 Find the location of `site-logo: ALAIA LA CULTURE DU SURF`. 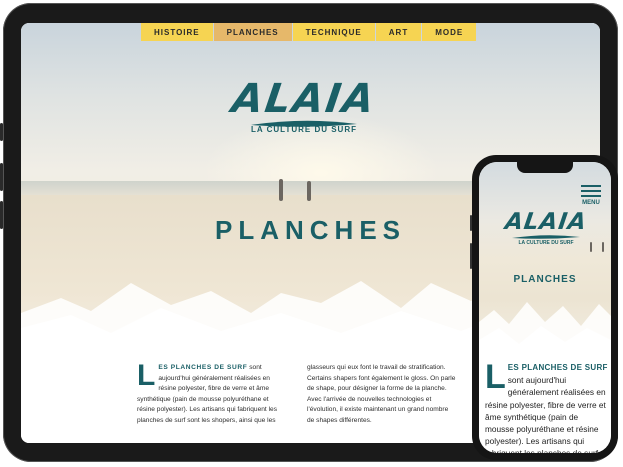

site-logo: ALAIA LA CULTURE DU SURF is located at coordinates (304, 105).